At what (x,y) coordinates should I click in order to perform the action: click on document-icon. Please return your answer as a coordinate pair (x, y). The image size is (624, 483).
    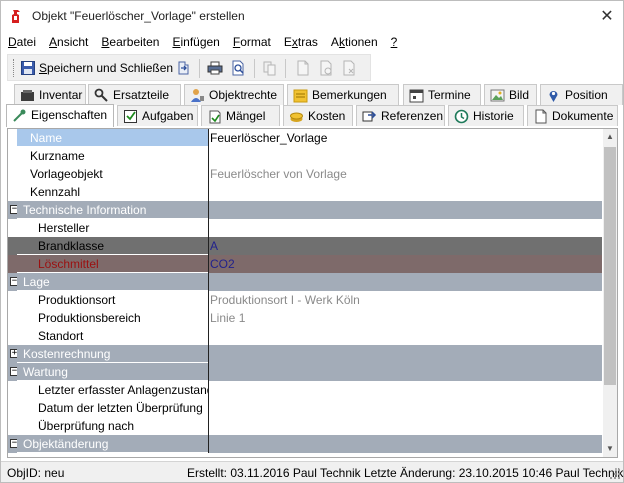
    Looking at the image, I should click on (541, 116).